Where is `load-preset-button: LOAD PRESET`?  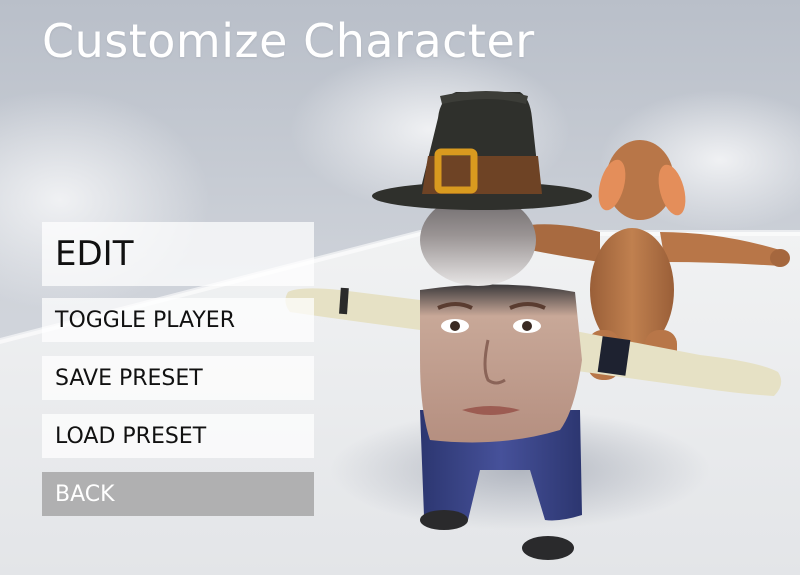 load-preset-button: LOAD PRESET is located at coordinates (178, 436).